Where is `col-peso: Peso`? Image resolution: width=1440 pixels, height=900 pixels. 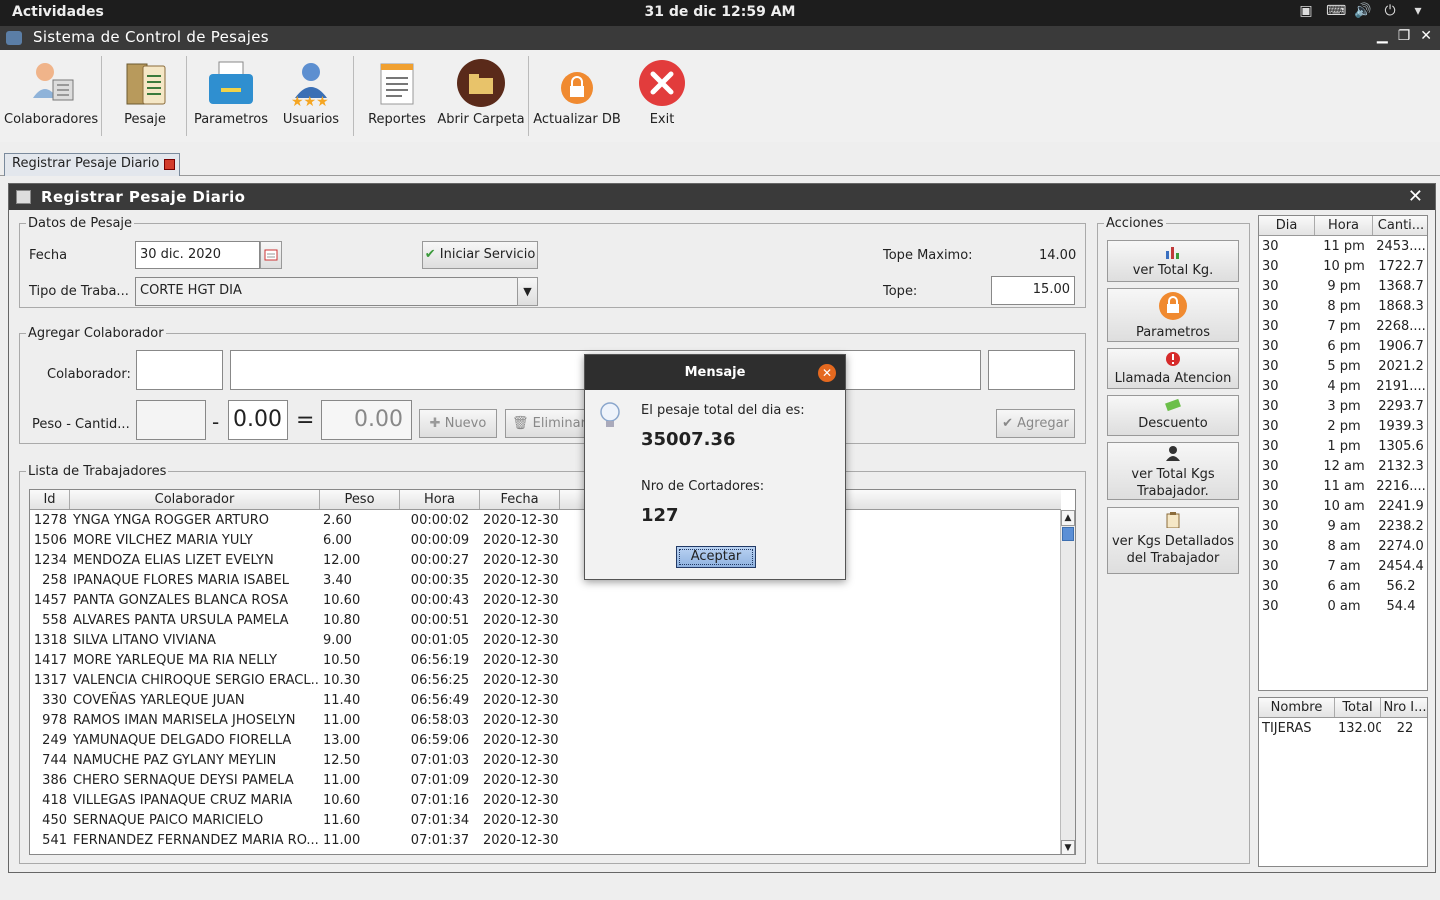
col-peso: Peso is located at coordinates (360, 499).